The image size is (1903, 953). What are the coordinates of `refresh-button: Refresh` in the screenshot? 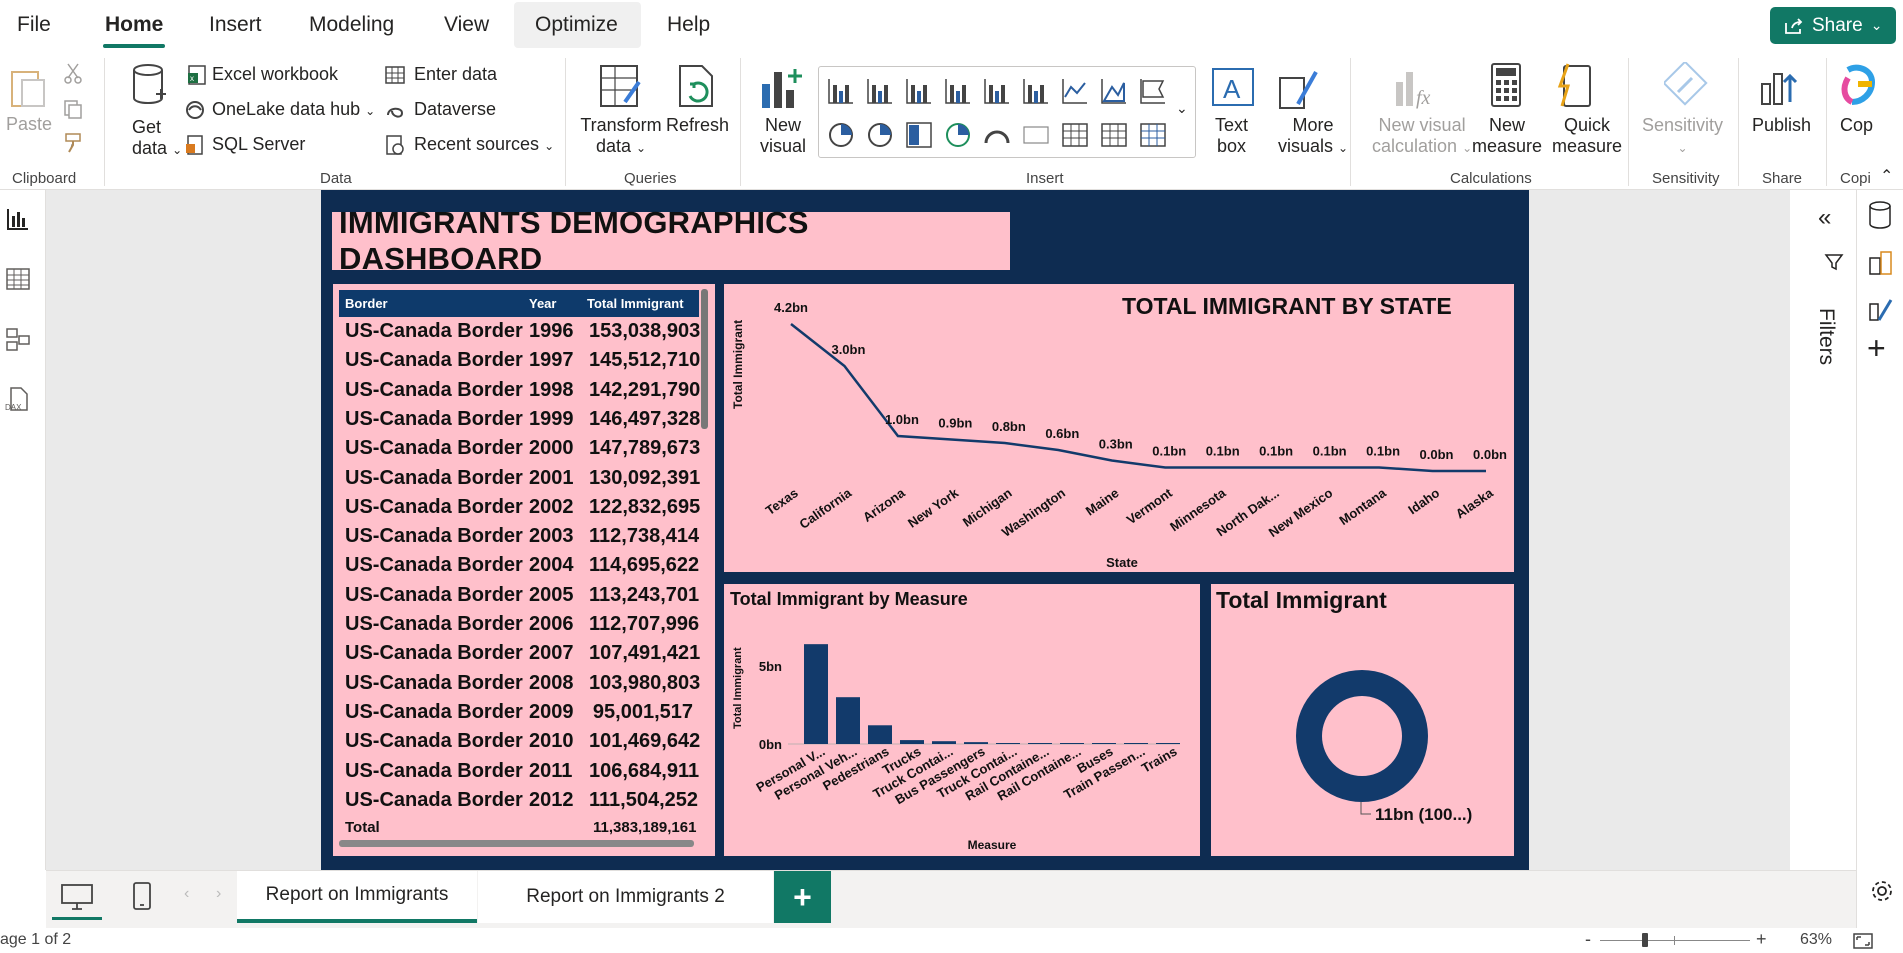 It's located at (697, 125).